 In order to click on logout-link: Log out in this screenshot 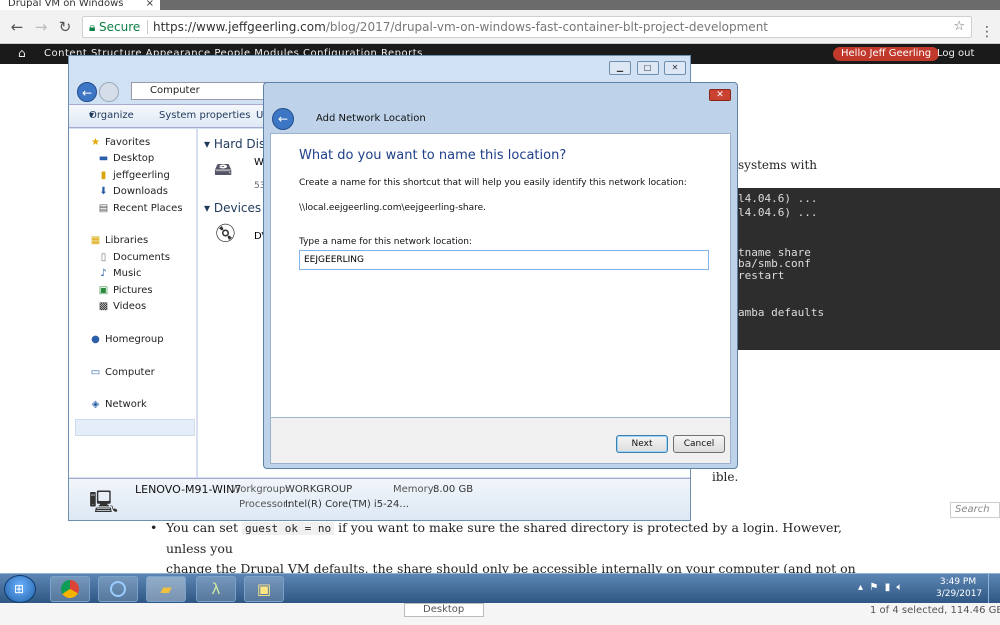, I will do `click(955, 53)`.